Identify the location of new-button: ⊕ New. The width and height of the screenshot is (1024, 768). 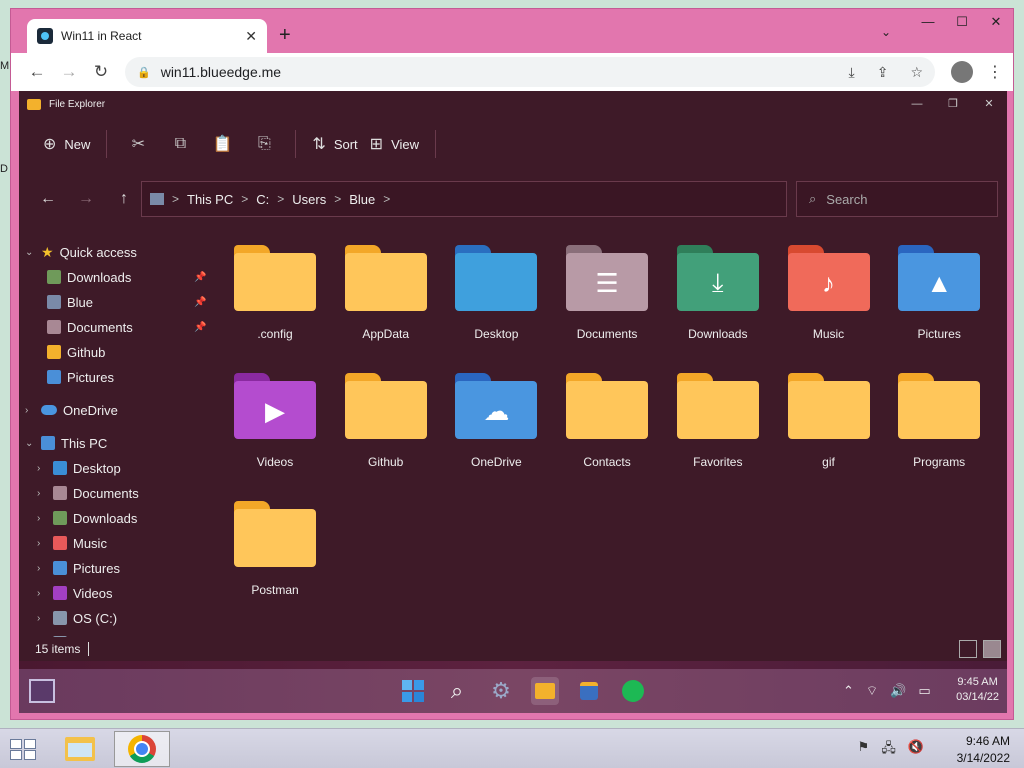
(66, 144).